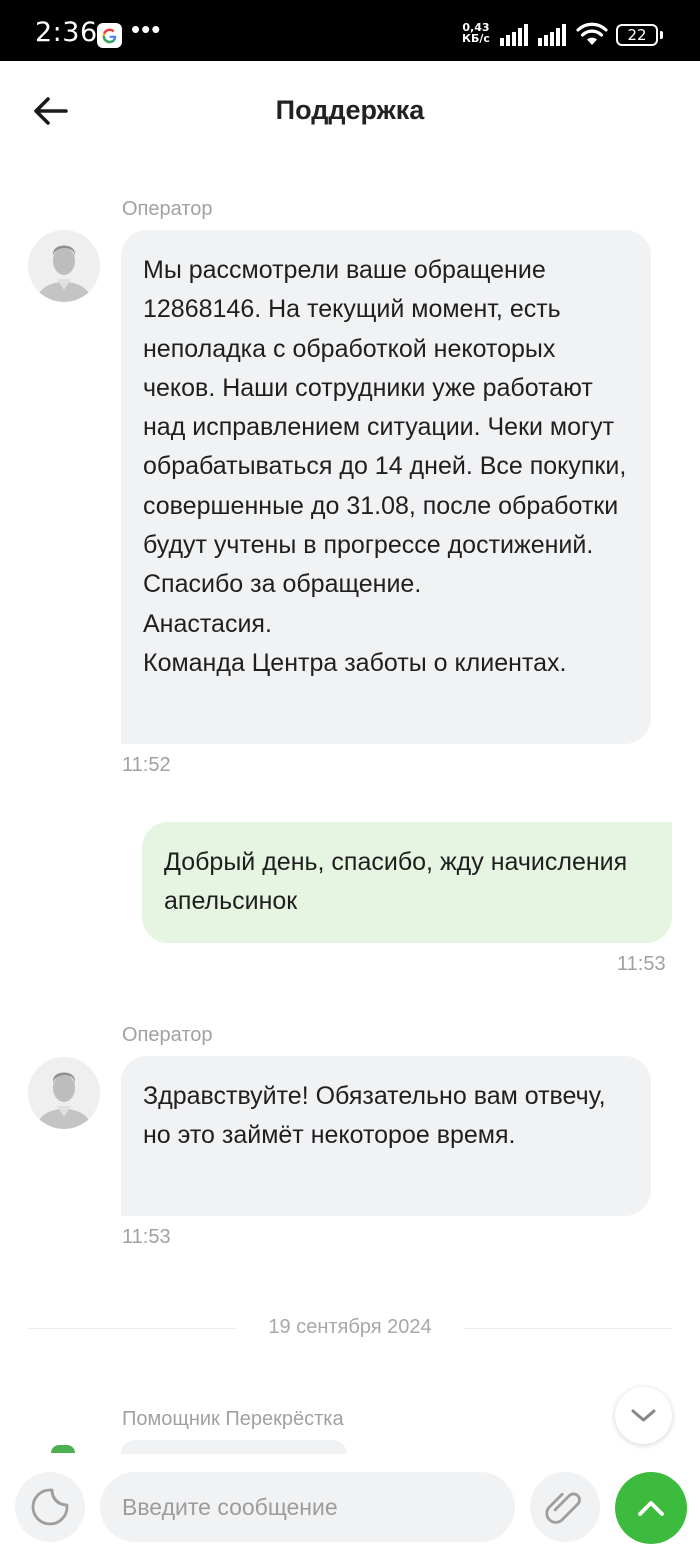 The height and width of the screenshot is (1556, 700). I want to click on assistant-message-bubble, so click(234, 1447).